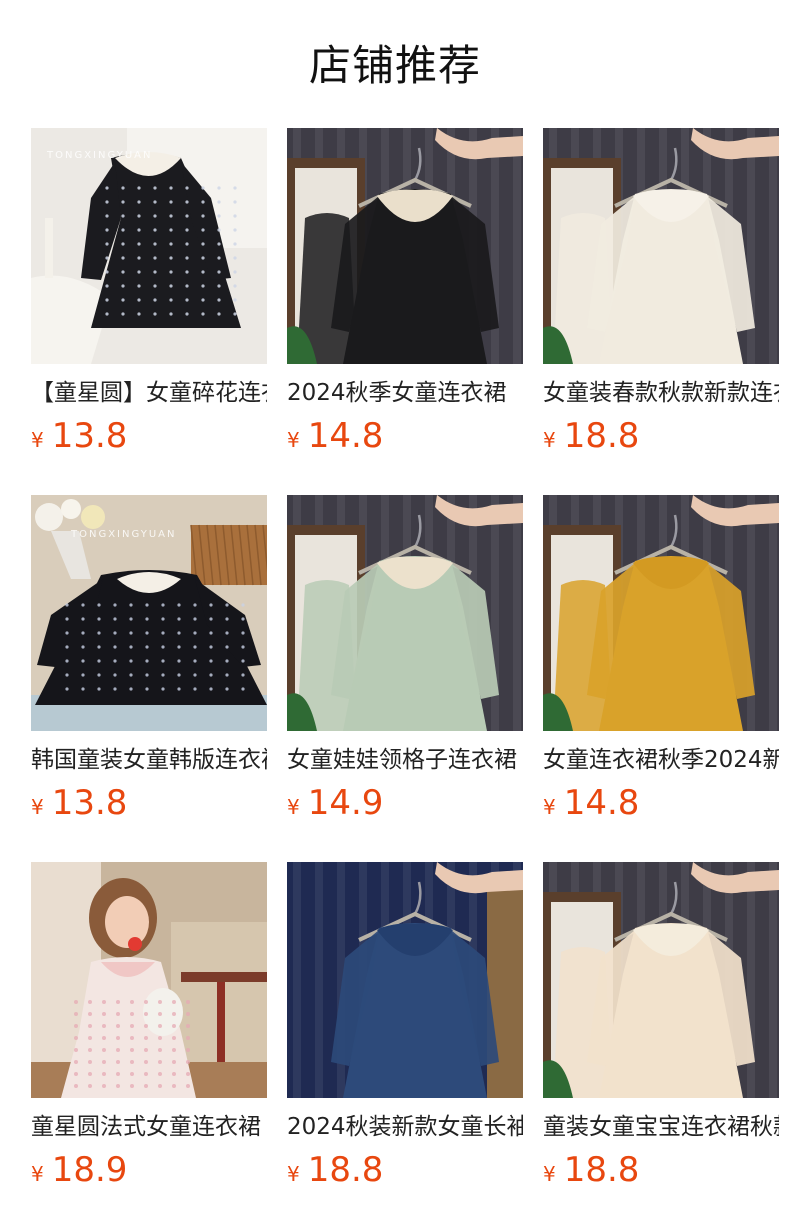 The height and width of the screenshot is (1230, 790). Describe the element at coordinates (661, 1127) in the screenshot. I see `product-name: 童装女童宝宝连衣裙秋款` at that location.